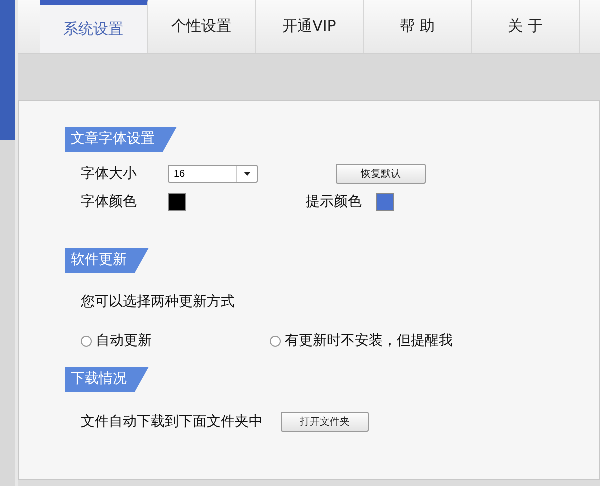 The image size is (600, 486). What do you see at coordinates (94, 26) in the screenshot?
I see `tab: 系统设置` at bounding box center [94, 26].